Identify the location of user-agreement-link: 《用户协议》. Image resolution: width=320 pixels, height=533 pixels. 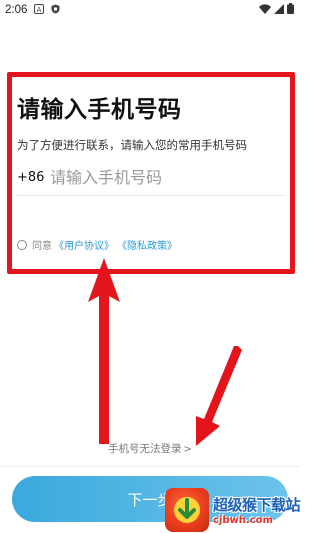
(84, 244).